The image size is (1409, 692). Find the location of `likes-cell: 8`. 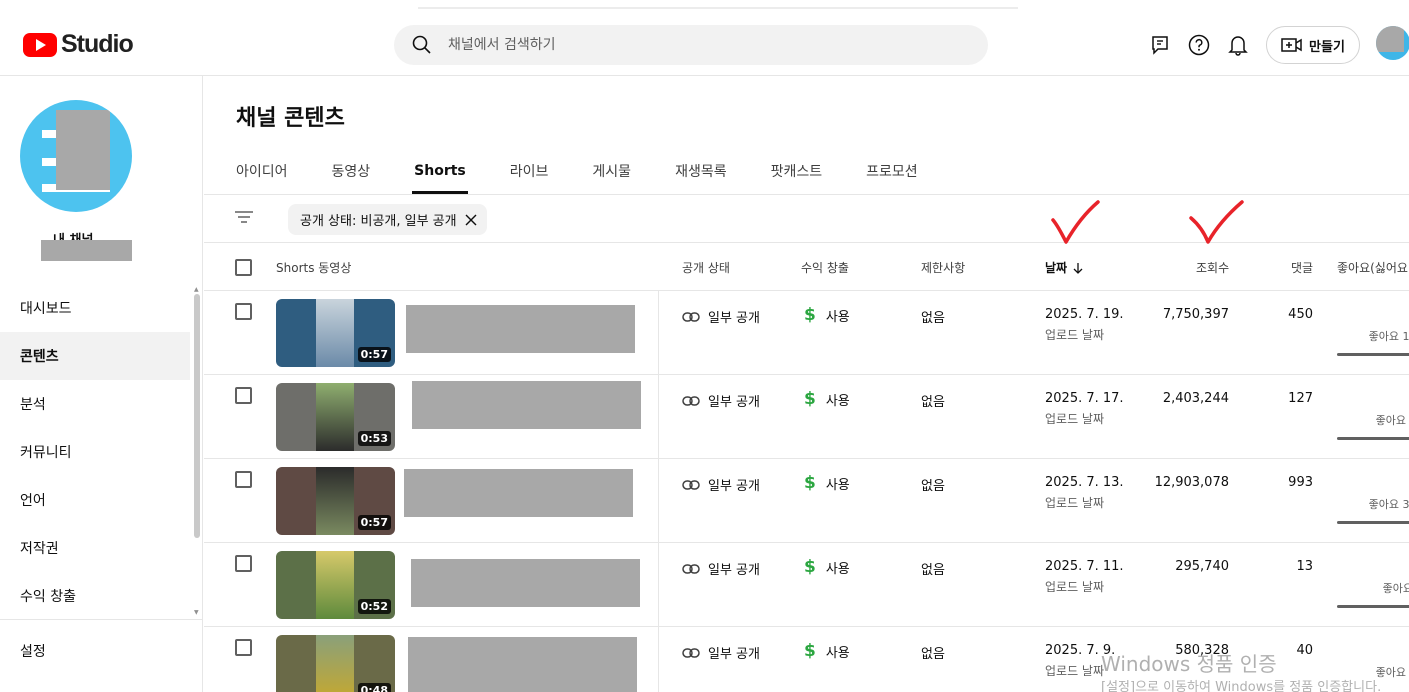

likes-cell: 8 is located at coordinates (1372, 314).